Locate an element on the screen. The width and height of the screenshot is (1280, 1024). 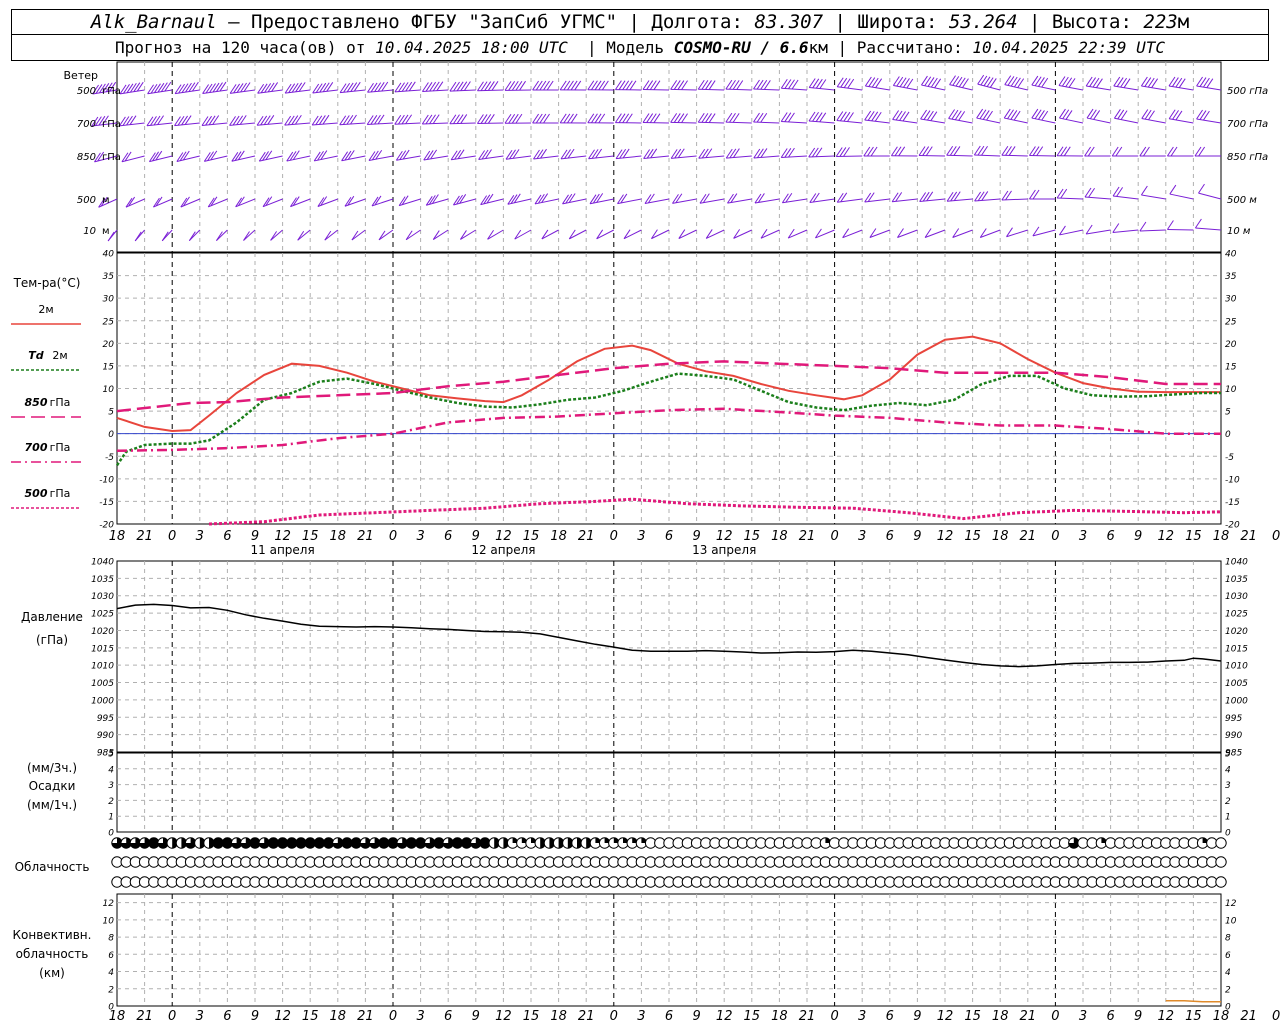
y-tick-label-right: 40 is located at coordinates (1231, 255).